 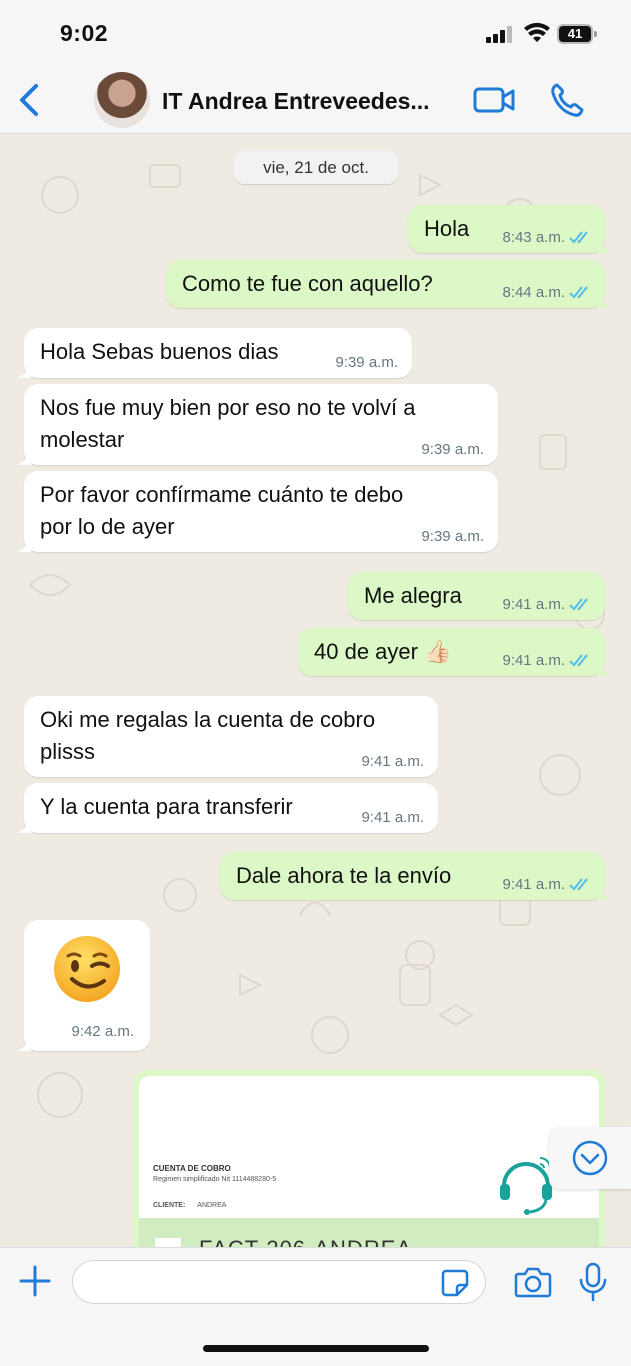 I want to click on wifi-icon, so click(x=537, y=32).